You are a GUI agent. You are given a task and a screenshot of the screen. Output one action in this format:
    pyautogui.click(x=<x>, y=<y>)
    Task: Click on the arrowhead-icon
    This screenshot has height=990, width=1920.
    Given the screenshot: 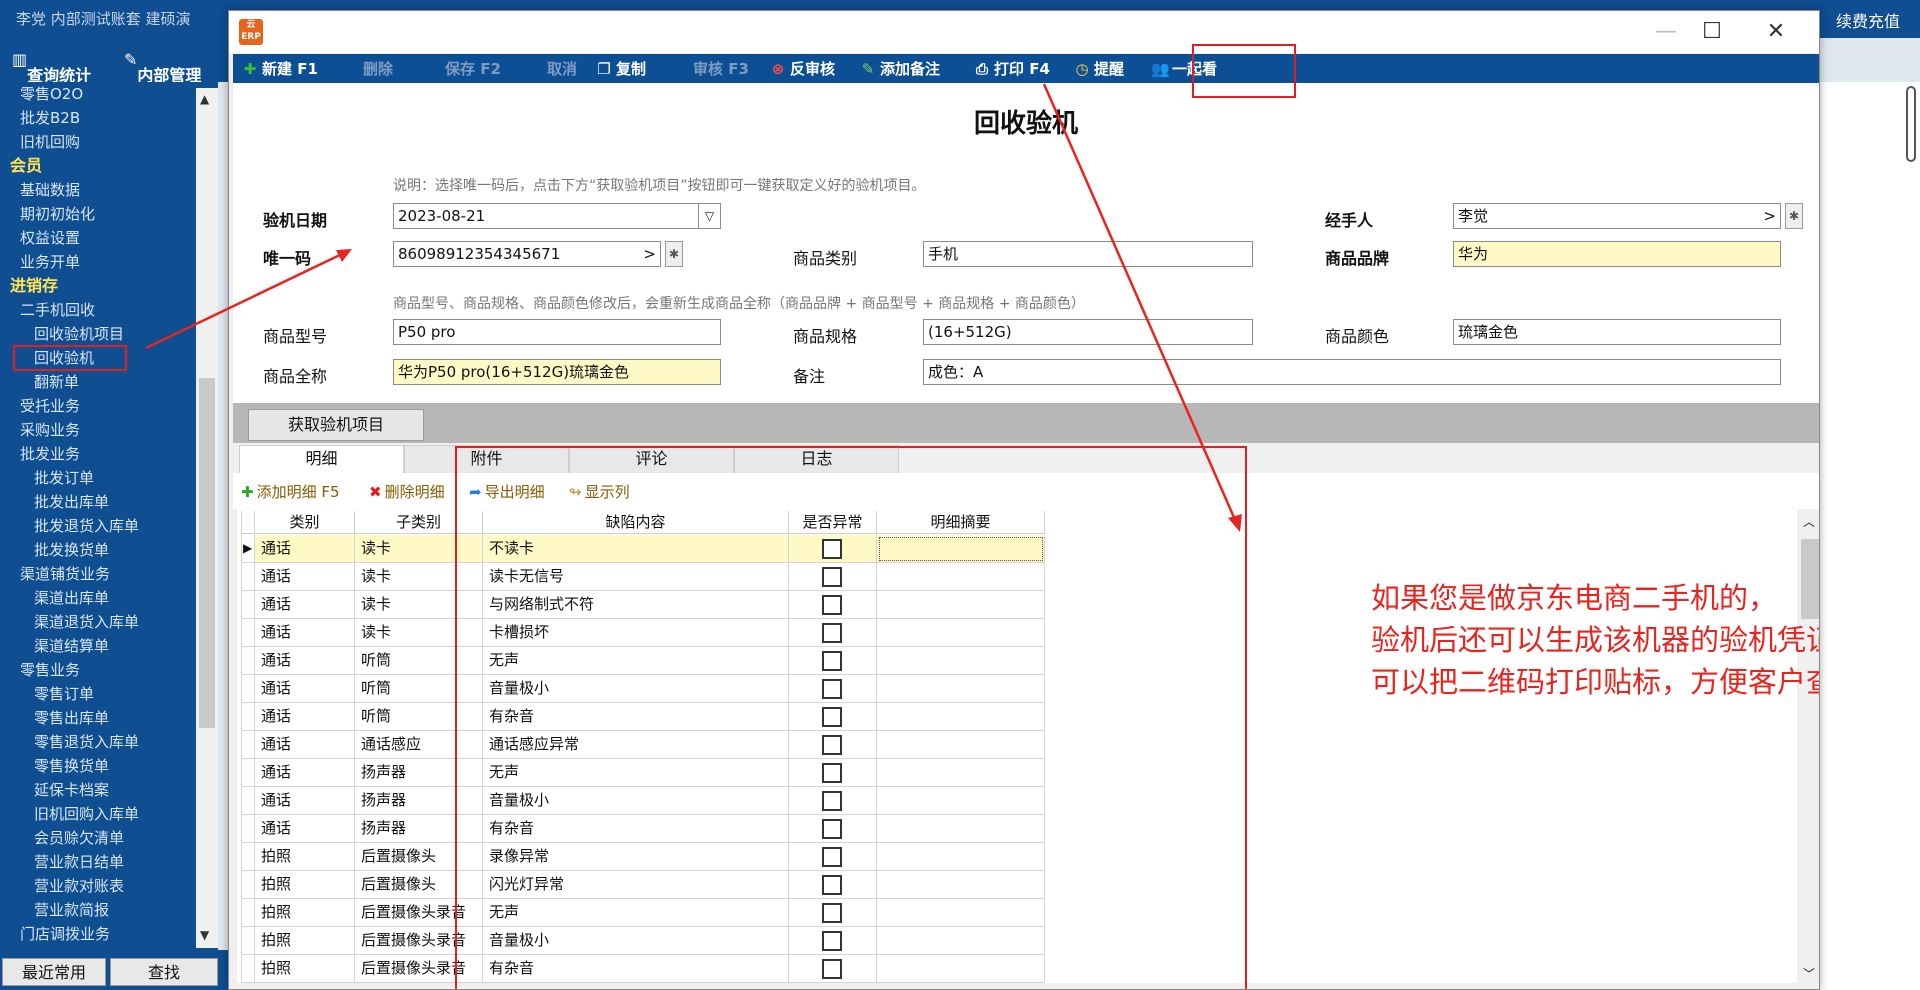 What is the action you would take?
    pyautogui.click(x=1235, y=523)
    